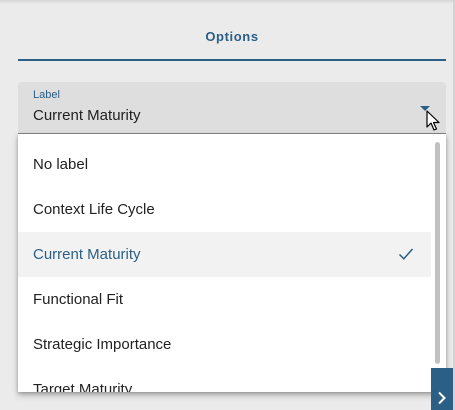  Describe the element at coordinates (406, 254) in the screenshot. I see `checkmark-icon` at that location.